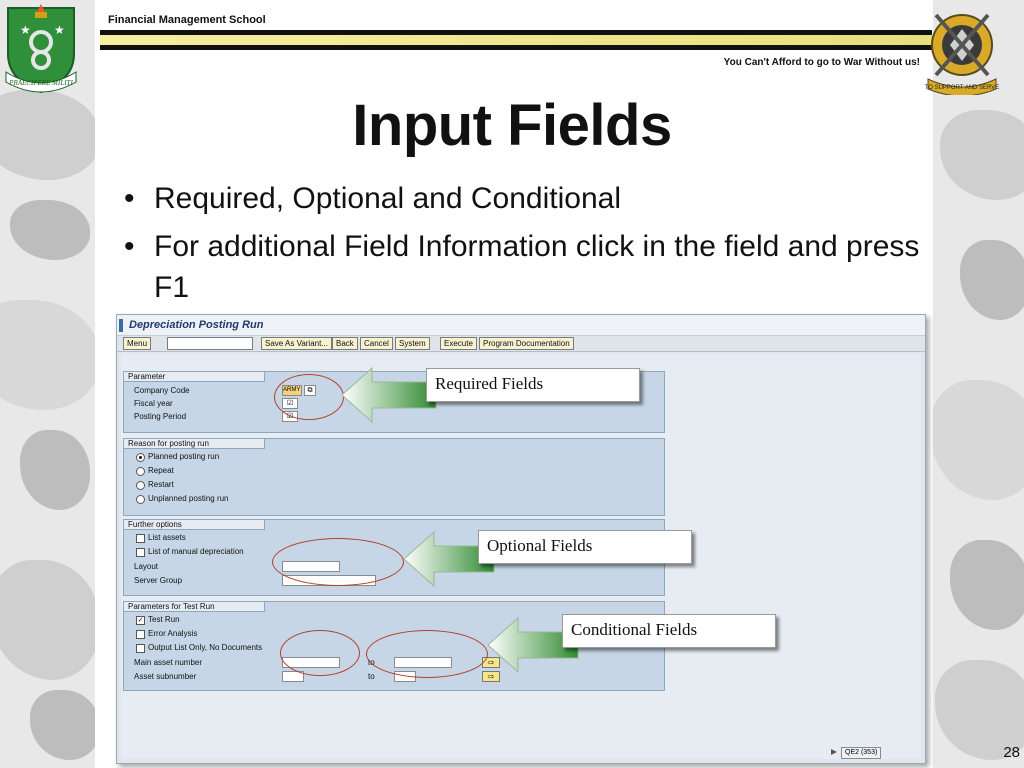 This screenshot has height=768, width=1024. What do you see at coordinates (669, 631) in the screenshot?
I see `conditional-fields-callout: Conditional Fields` at bounding box center [669, 631].